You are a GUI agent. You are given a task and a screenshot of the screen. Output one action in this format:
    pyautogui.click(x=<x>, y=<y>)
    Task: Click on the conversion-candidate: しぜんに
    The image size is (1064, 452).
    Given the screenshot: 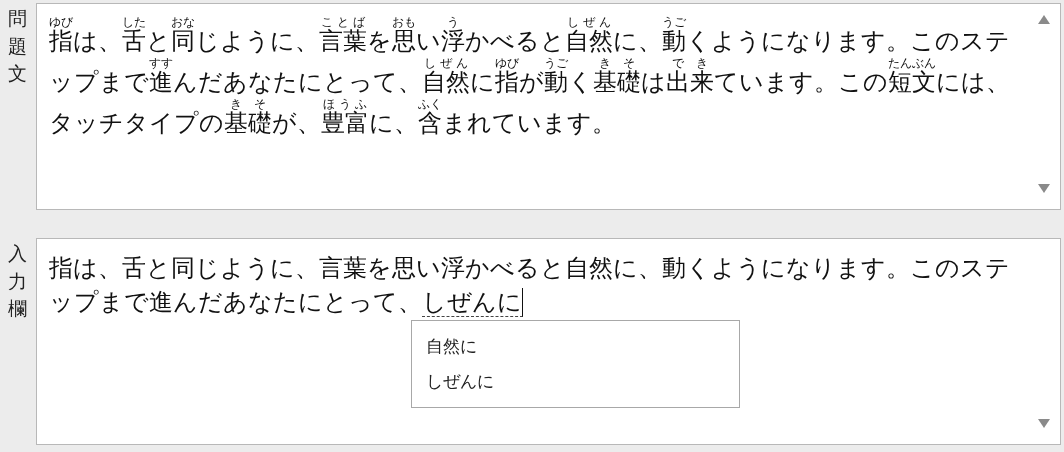 What is the action you would take?
    pyautogui.click(x=575, y=381)
    